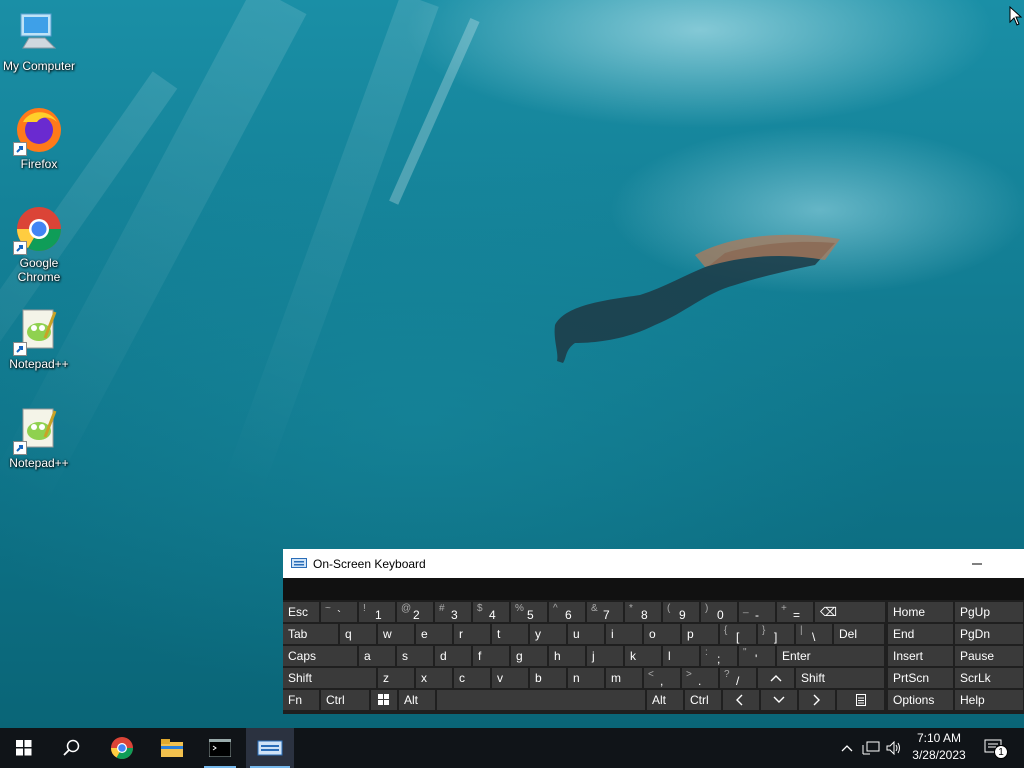  Describe the element at coordinates (72, 748) in the screenshot. I see `search-button` at that location.